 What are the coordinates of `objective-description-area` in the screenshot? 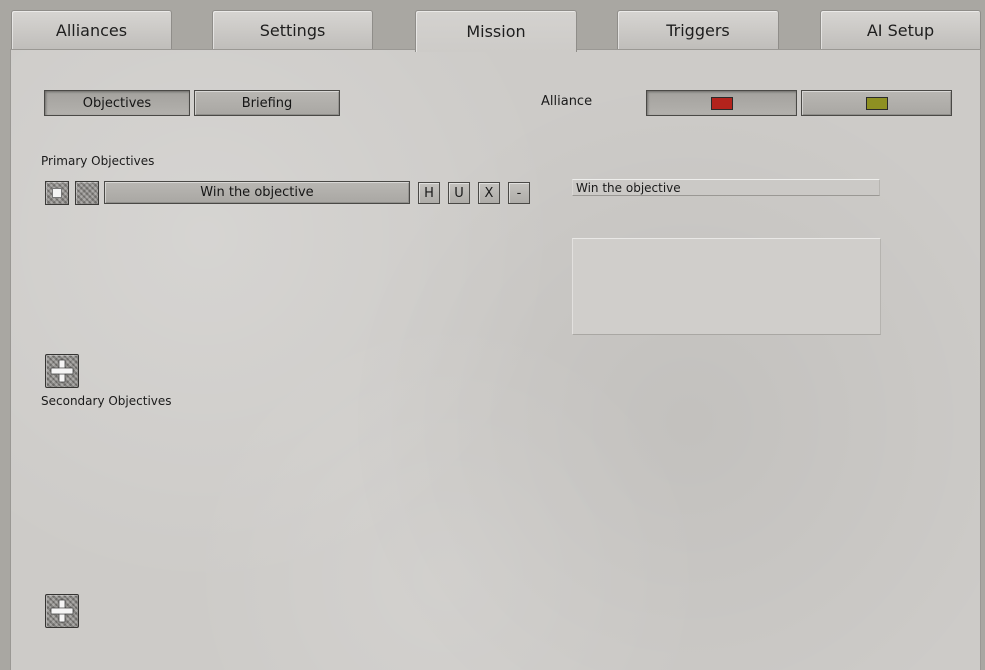 It's located at (726, 286).